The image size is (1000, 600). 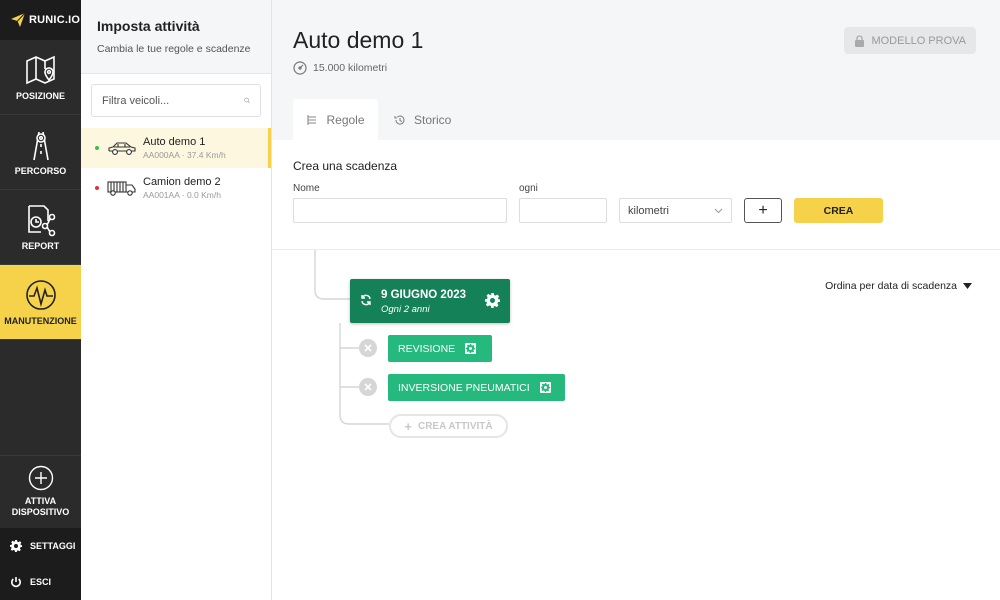 What do you see at coordinates (433, 120) in the screenshot?
I see `tab-label: Storico` at bounding box center [433, 120].